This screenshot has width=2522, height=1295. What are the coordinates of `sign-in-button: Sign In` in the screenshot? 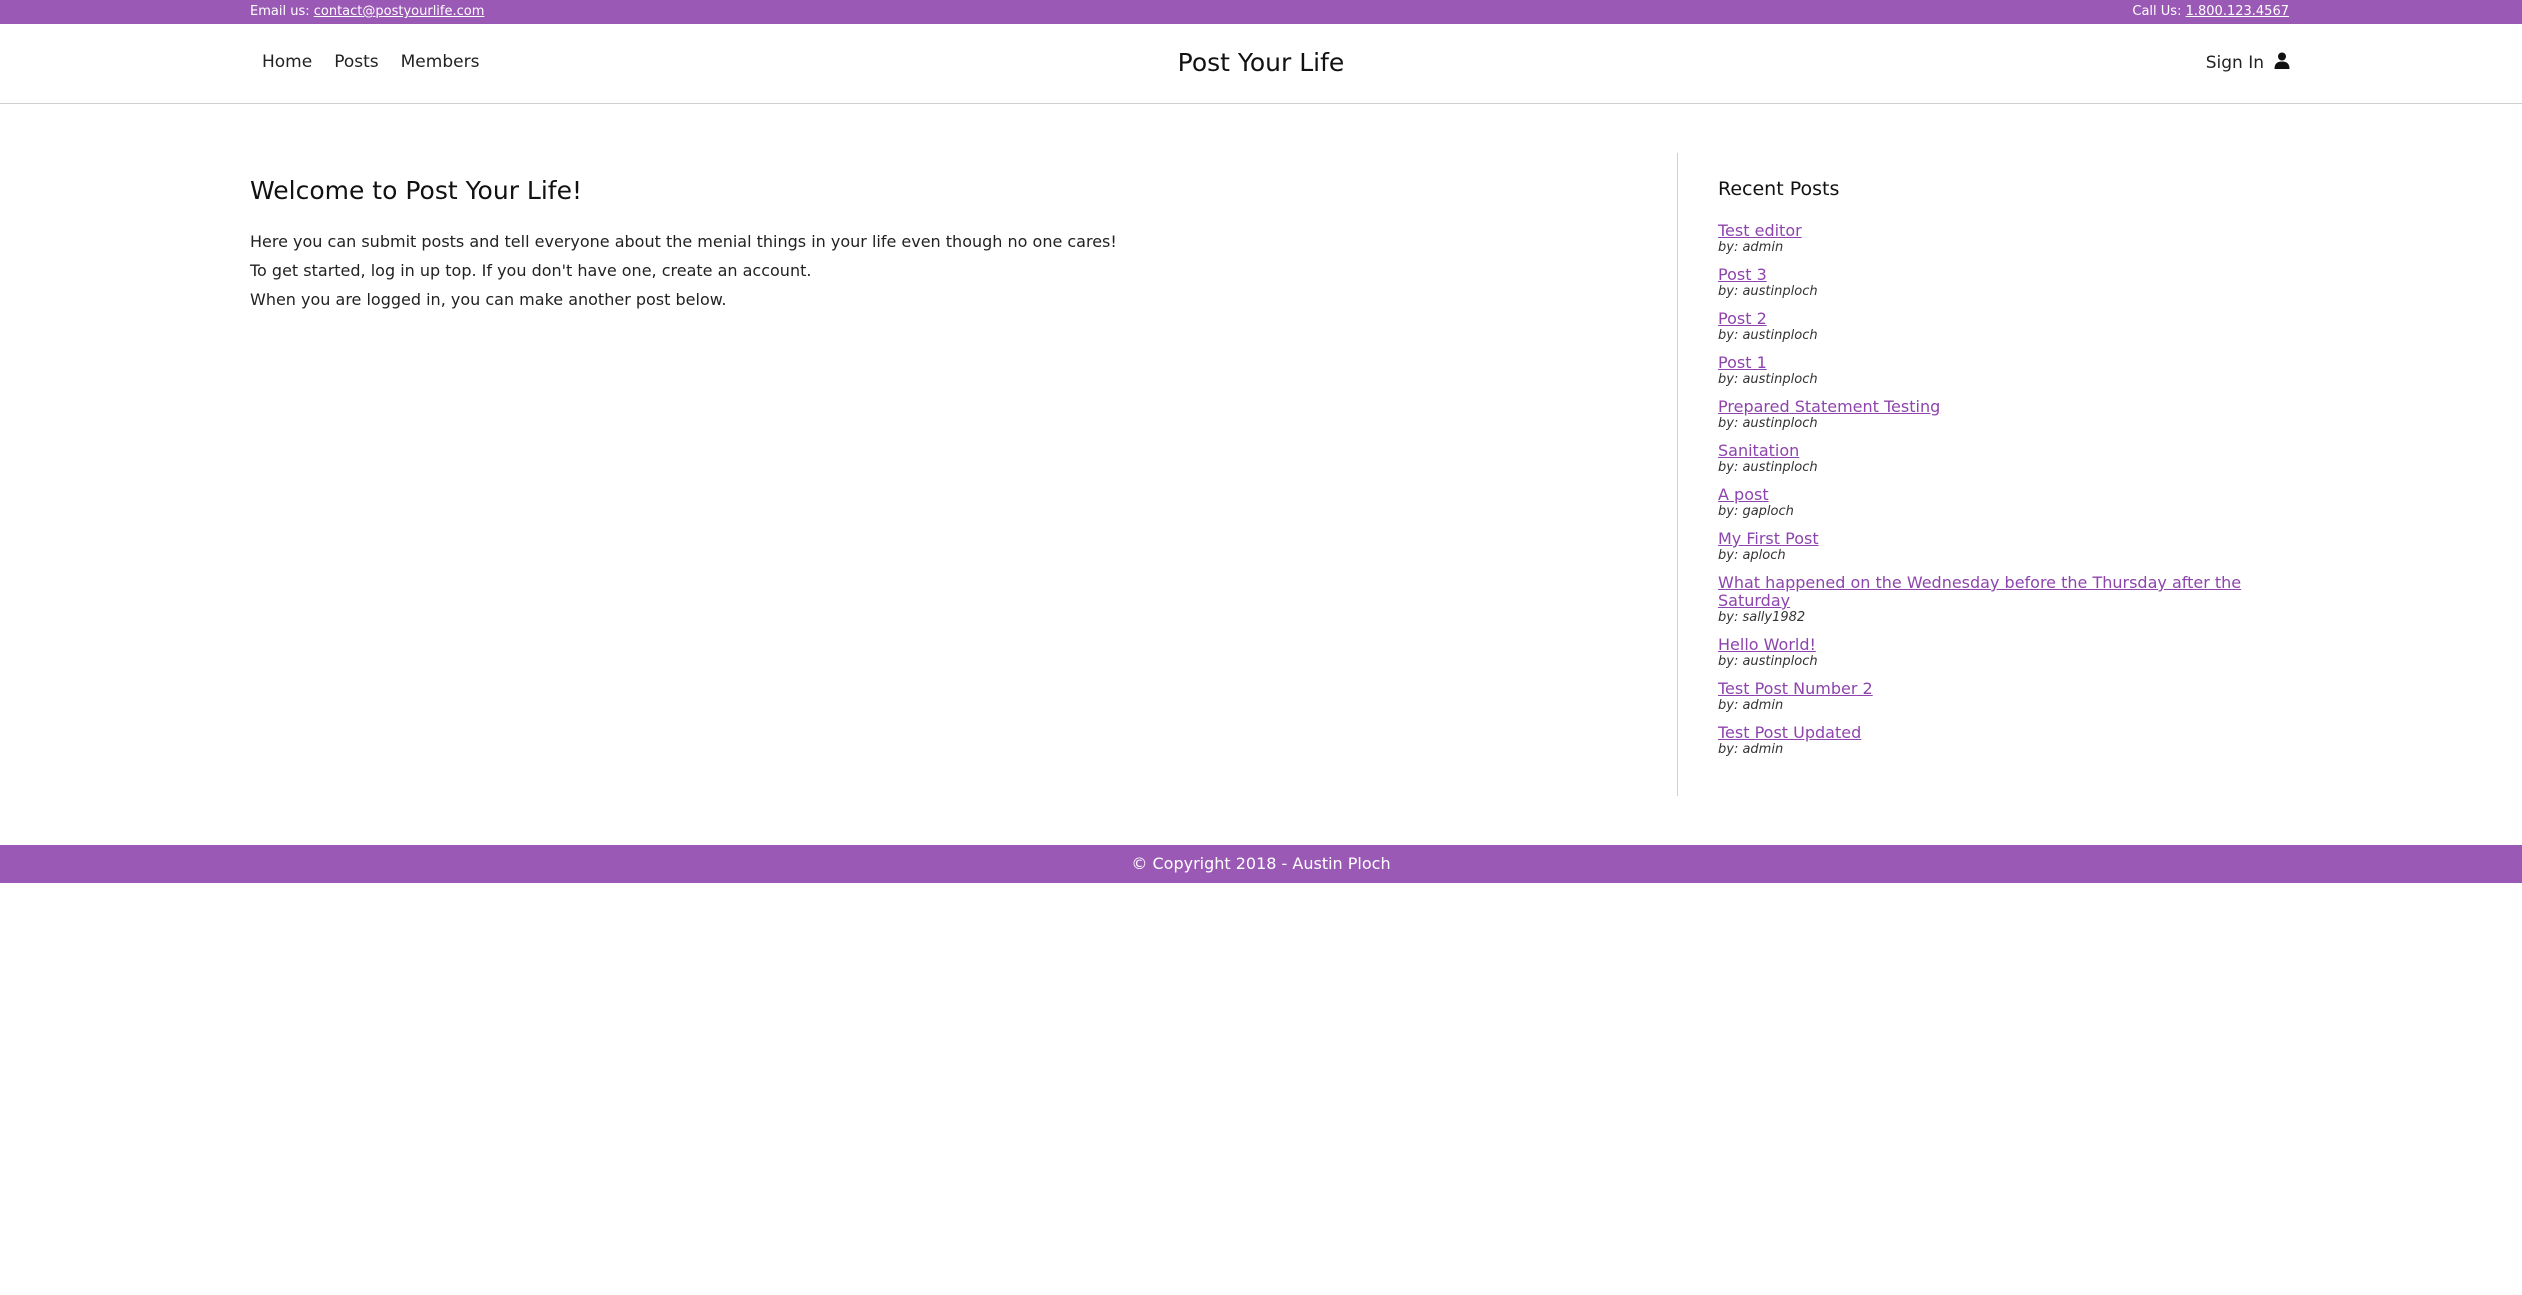 It's located at (2248, 63).